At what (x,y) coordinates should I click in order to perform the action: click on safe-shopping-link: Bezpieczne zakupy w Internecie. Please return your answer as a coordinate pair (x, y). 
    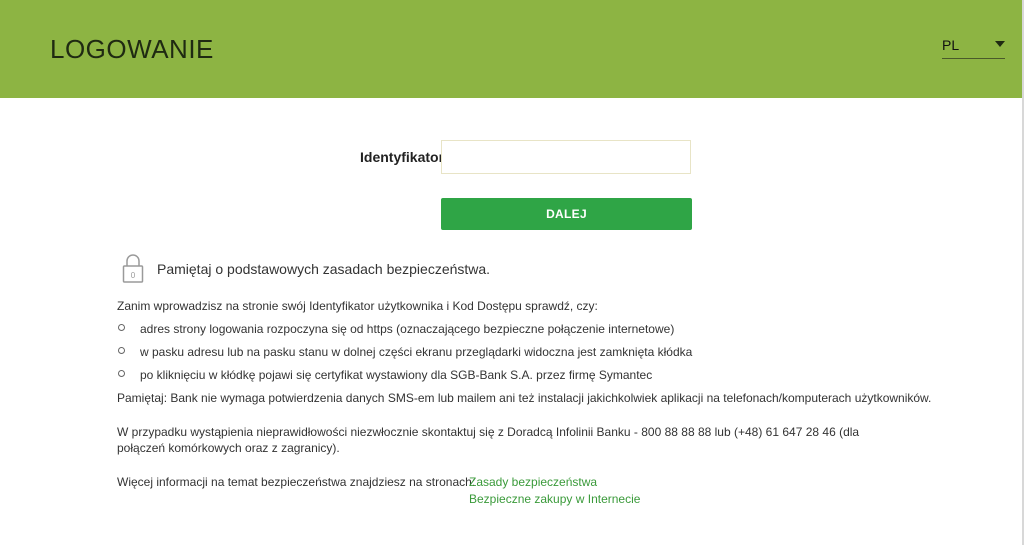
    Looking at the image, I should click on (554, 499).